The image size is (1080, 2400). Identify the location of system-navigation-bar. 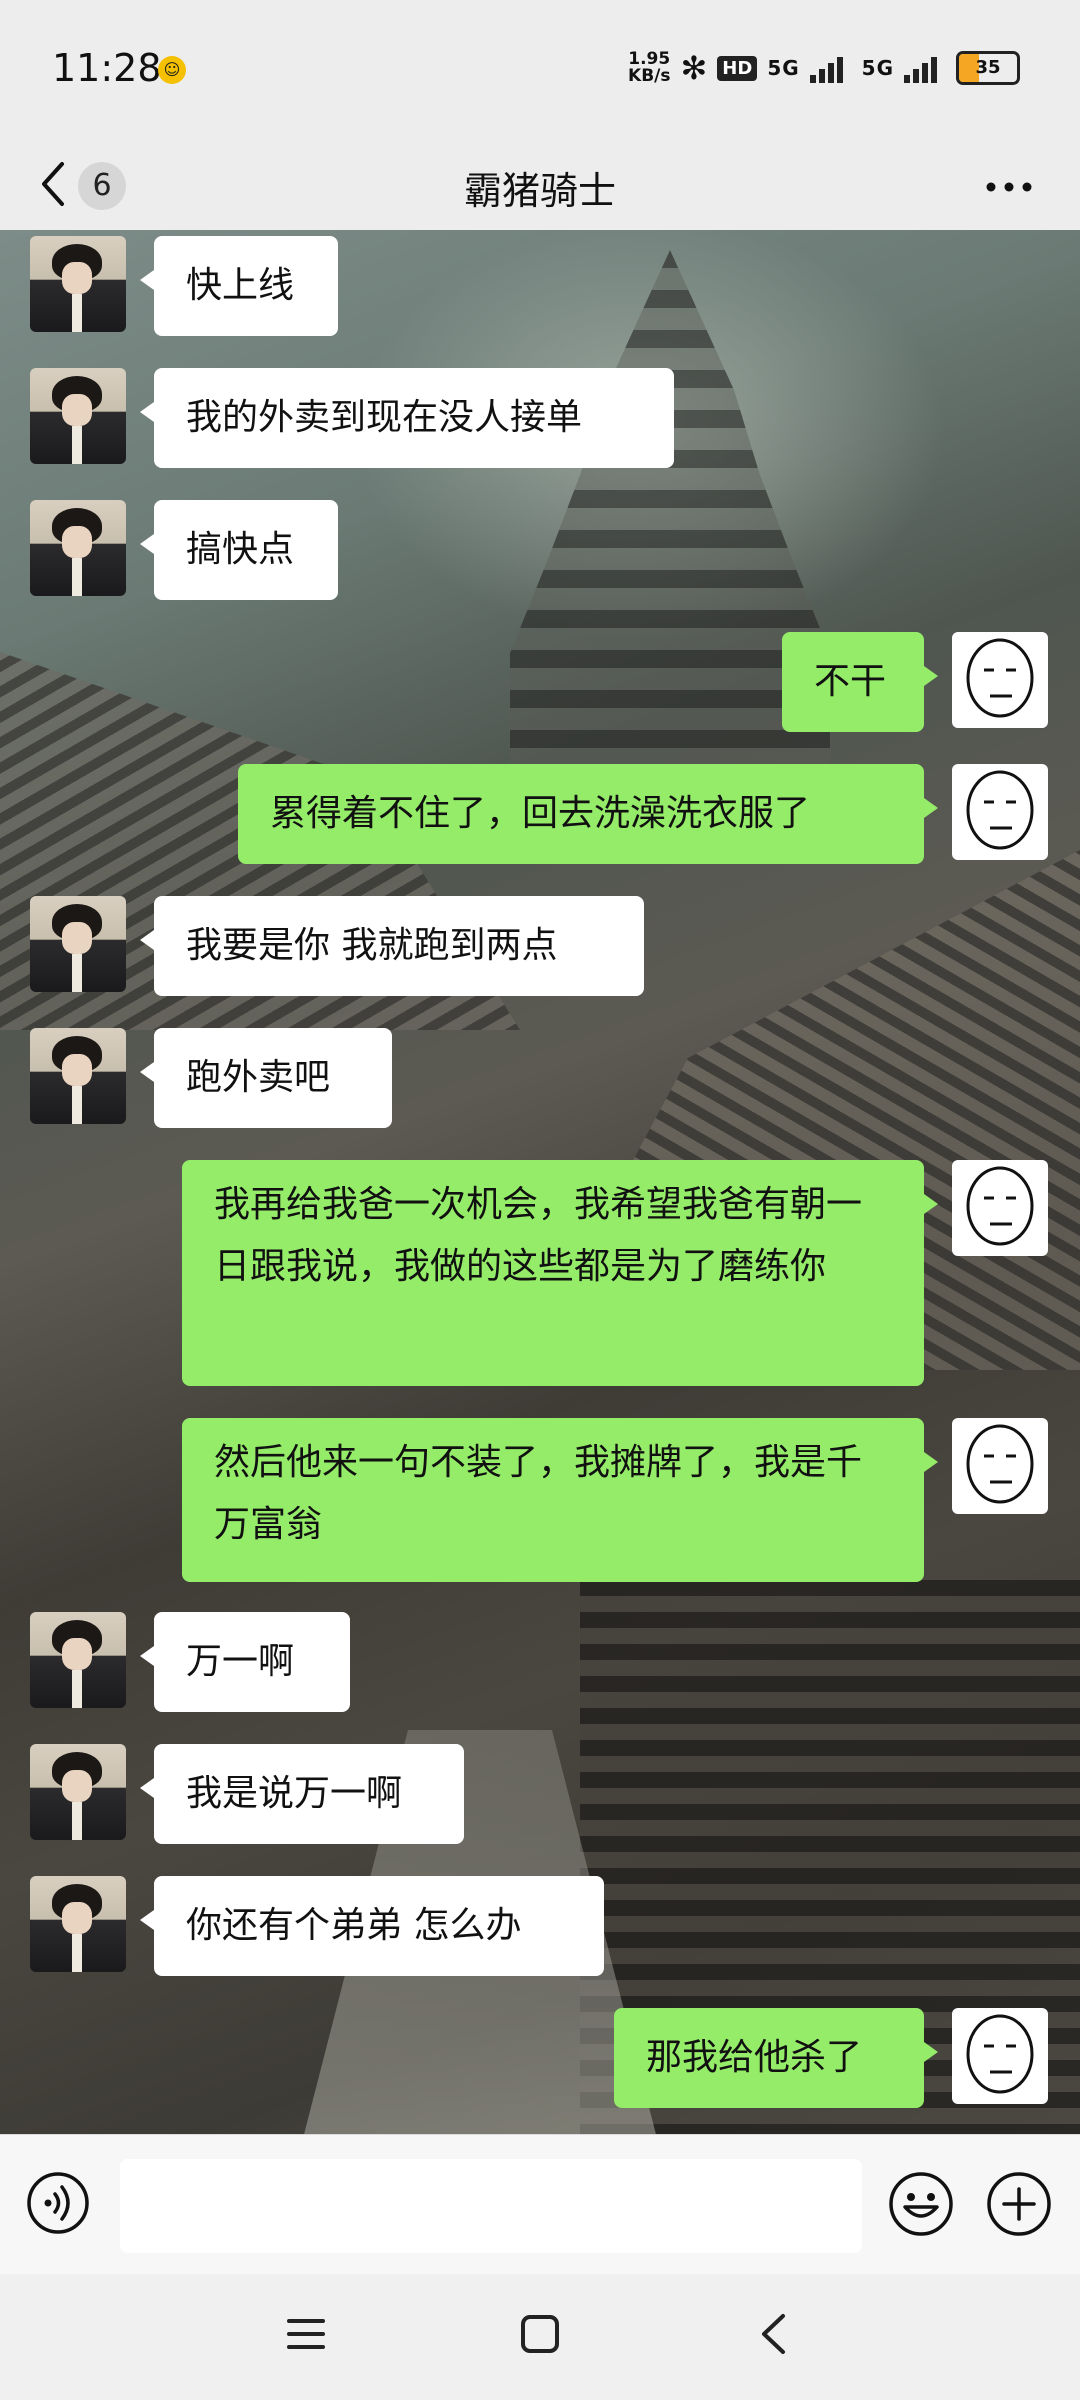
(540, 2337).